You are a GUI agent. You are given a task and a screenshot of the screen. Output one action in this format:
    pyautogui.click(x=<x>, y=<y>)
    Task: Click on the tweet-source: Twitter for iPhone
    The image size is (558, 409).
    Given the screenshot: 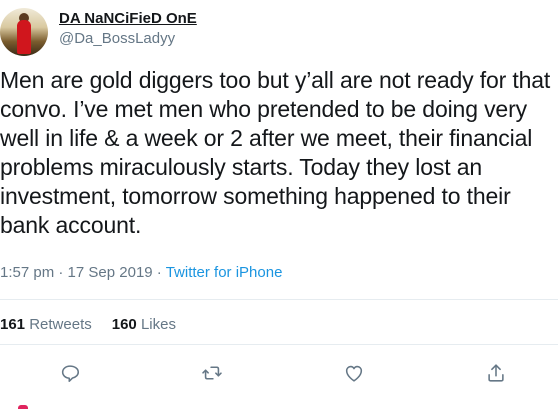 What is the action you would take?
    pyautogui.click(x=224, y=272)
    